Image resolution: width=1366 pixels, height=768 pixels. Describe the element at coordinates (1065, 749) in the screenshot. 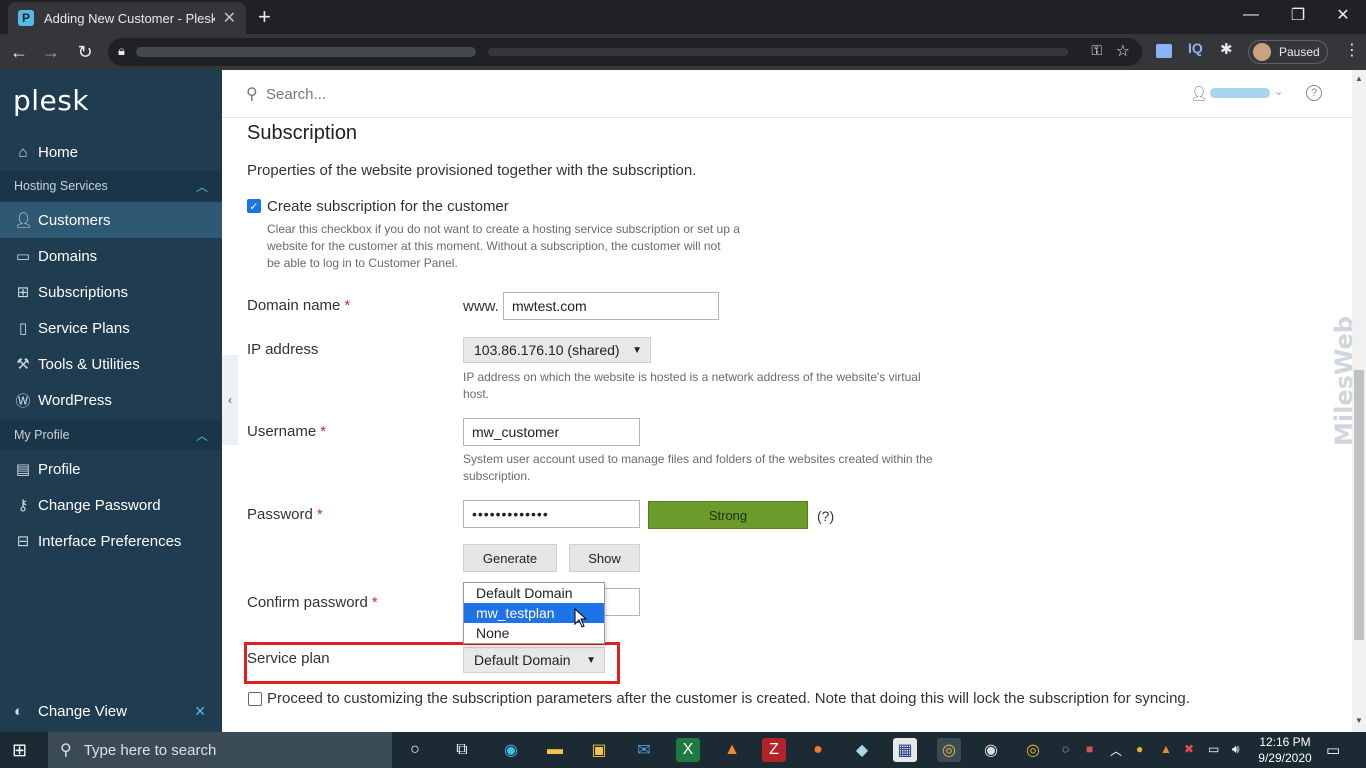

I see `chat-icon: ◌` at that location.